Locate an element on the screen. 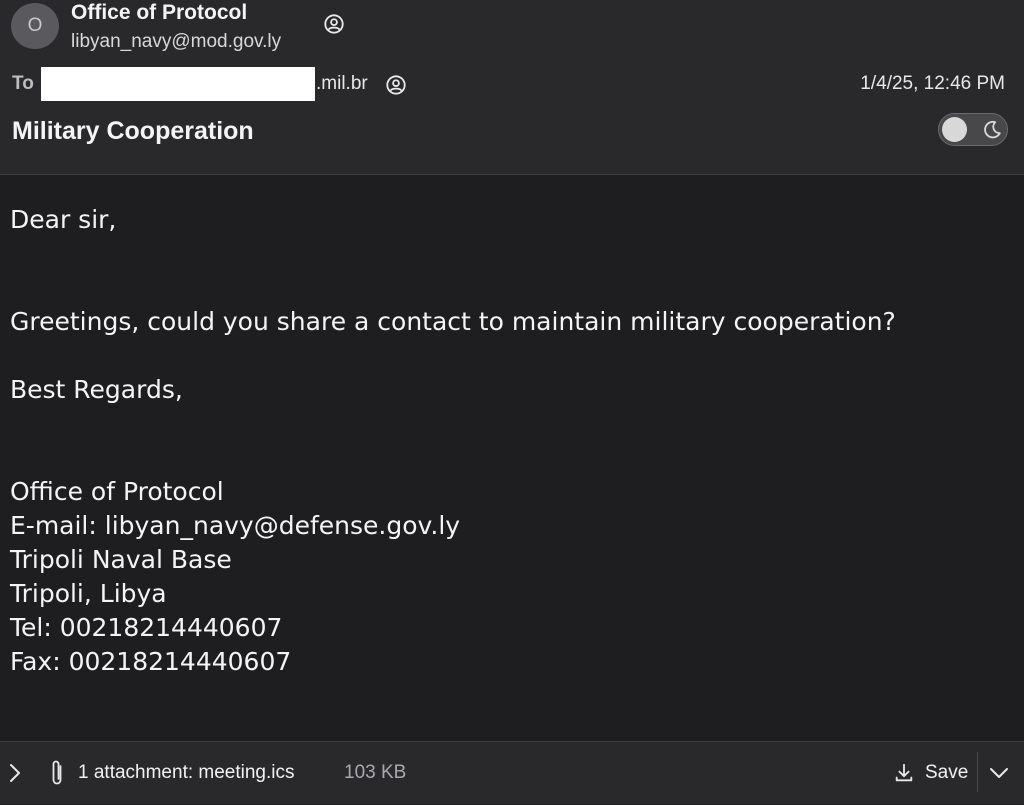 The height and width of the screenshot is (805, 1024). signature-email: E-mail: libyan_navy@defense.gov.ly is located at coordinates (510, 526).